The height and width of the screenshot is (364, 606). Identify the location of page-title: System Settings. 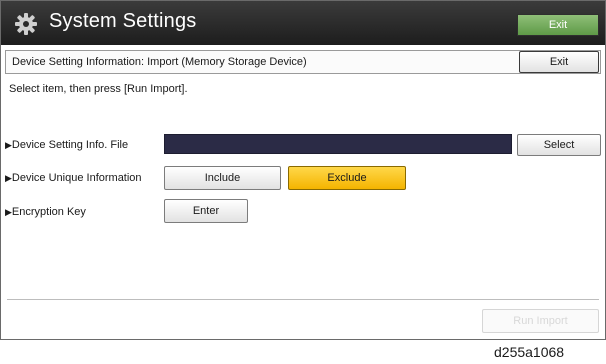
(123, 21).